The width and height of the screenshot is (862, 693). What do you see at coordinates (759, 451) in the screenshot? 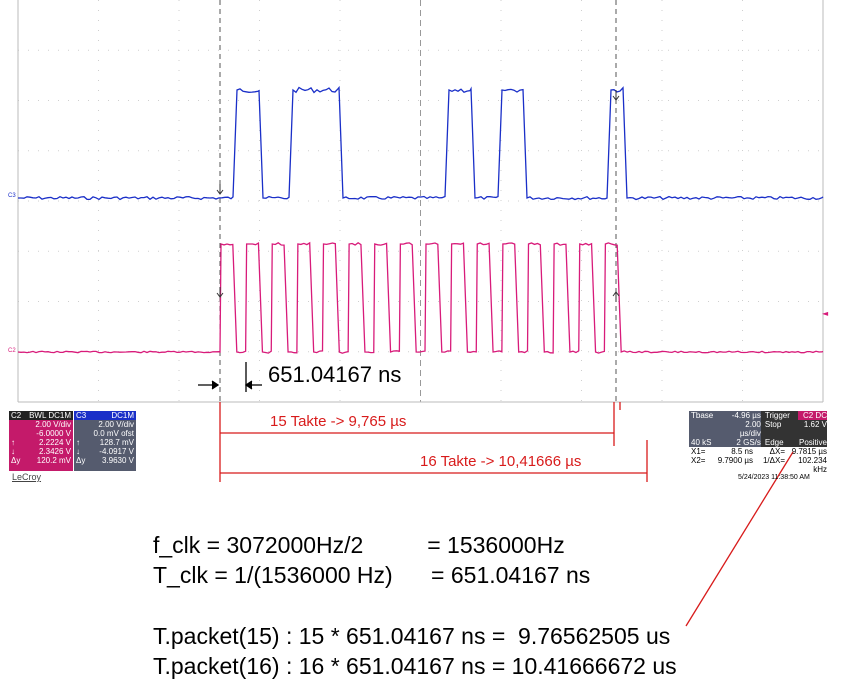
I see `cursor-readout-row: X1= 8.5 ns ΔX= 9.7815 µs` at bounding box center [759, 451].